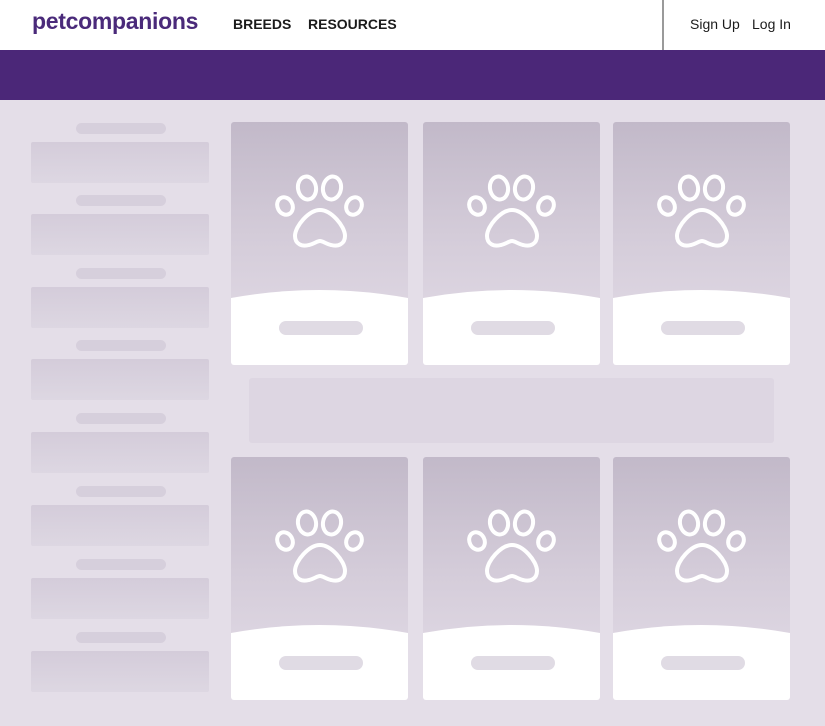 The width and height of the screenshot is (825, 726). I want to click on nav-breeds-link: BREEDS, so click(262, 24).